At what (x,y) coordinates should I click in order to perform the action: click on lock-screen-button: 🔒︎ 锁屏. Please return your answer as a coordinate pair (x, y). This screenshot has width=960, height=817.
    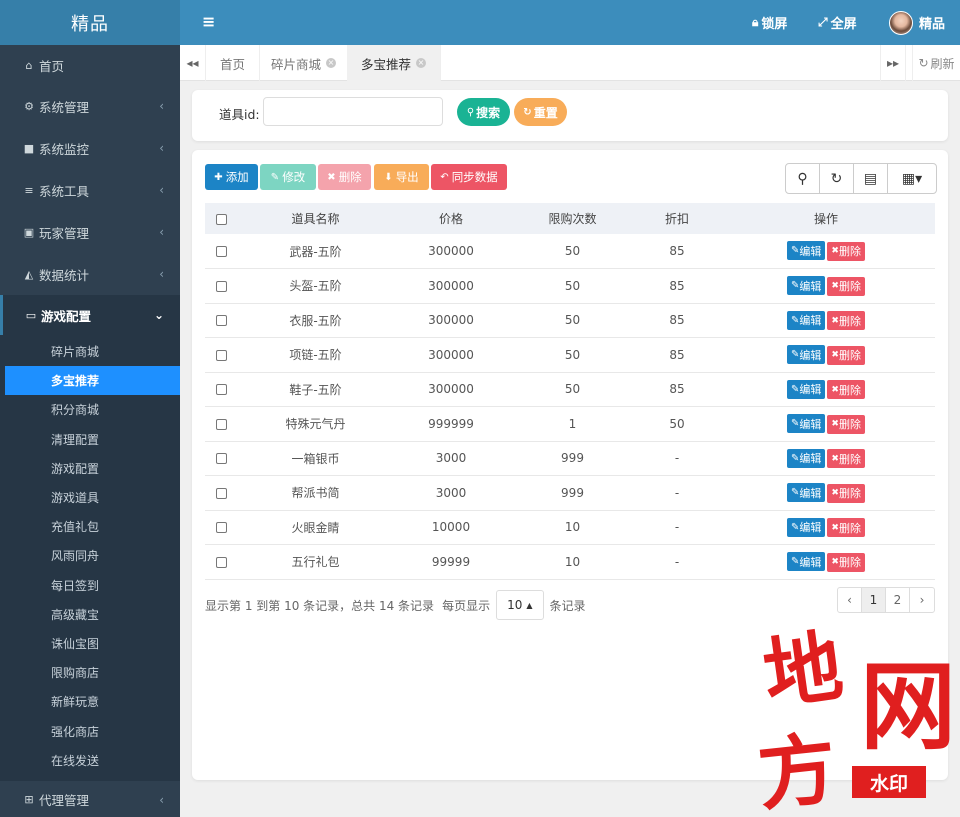
    Looking at the image, I should click on (769, 22).